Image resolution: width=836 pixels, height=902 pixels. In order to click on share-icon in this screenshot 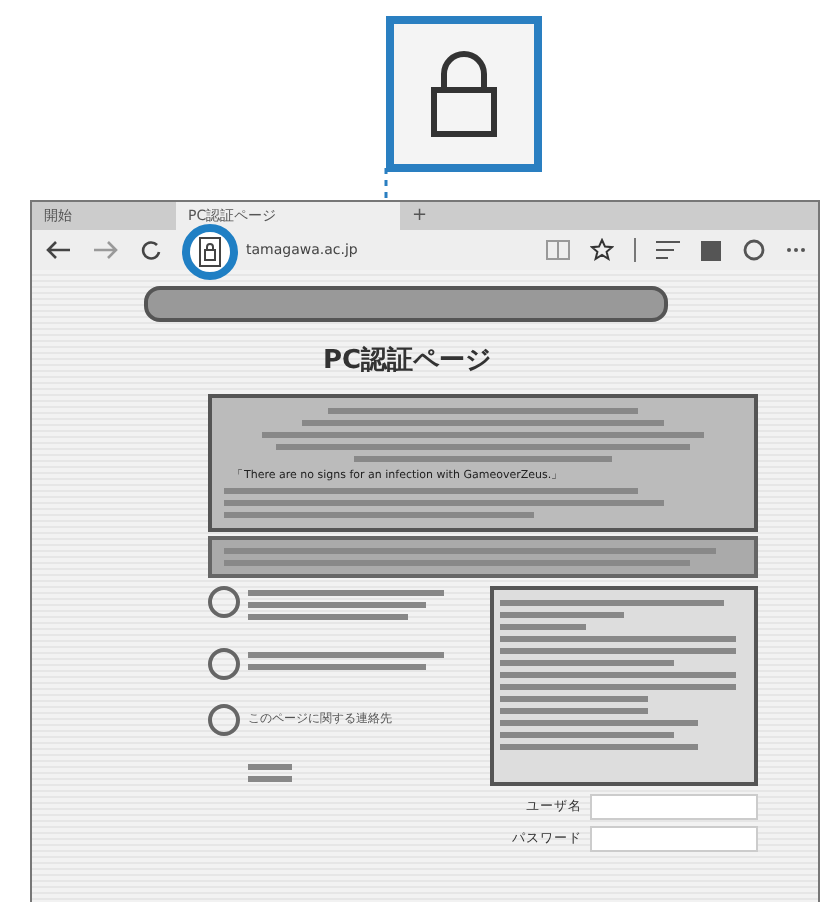, I will do `click(754, 250)`.